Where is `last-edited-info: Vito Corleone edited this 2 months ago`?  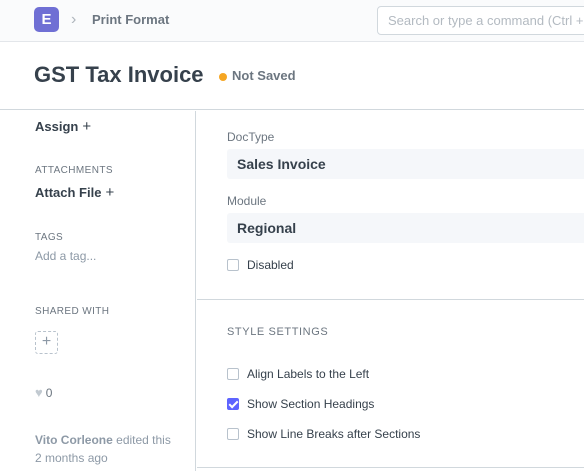 last-edited-info: Vito Corleone edited this 2 months ago is located at coordinates (112, 449).